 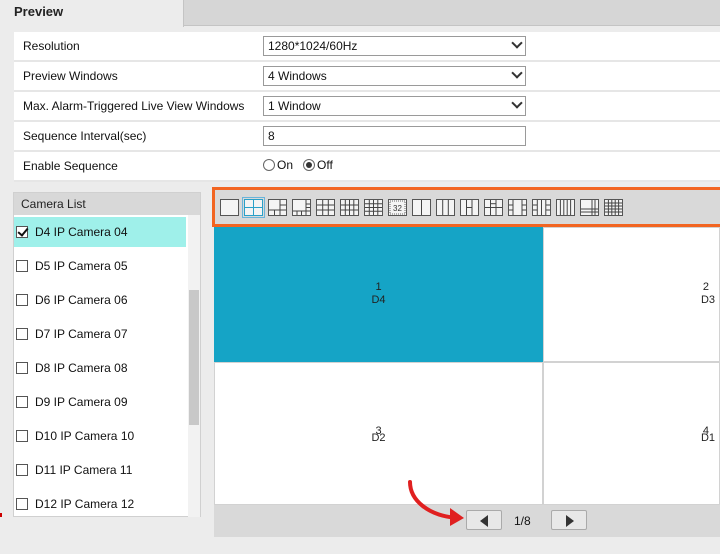 I want to click on layout-10-button, so click(x=349, y=207).